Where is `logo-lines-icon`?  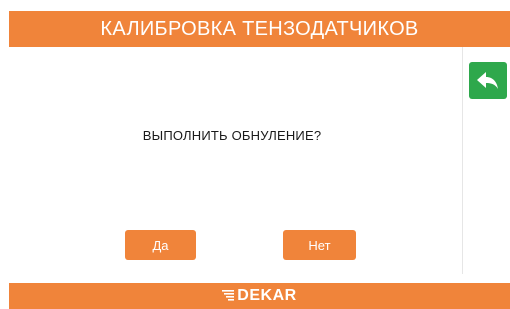
logo-lines-icon is located at coordinates (228, 295).